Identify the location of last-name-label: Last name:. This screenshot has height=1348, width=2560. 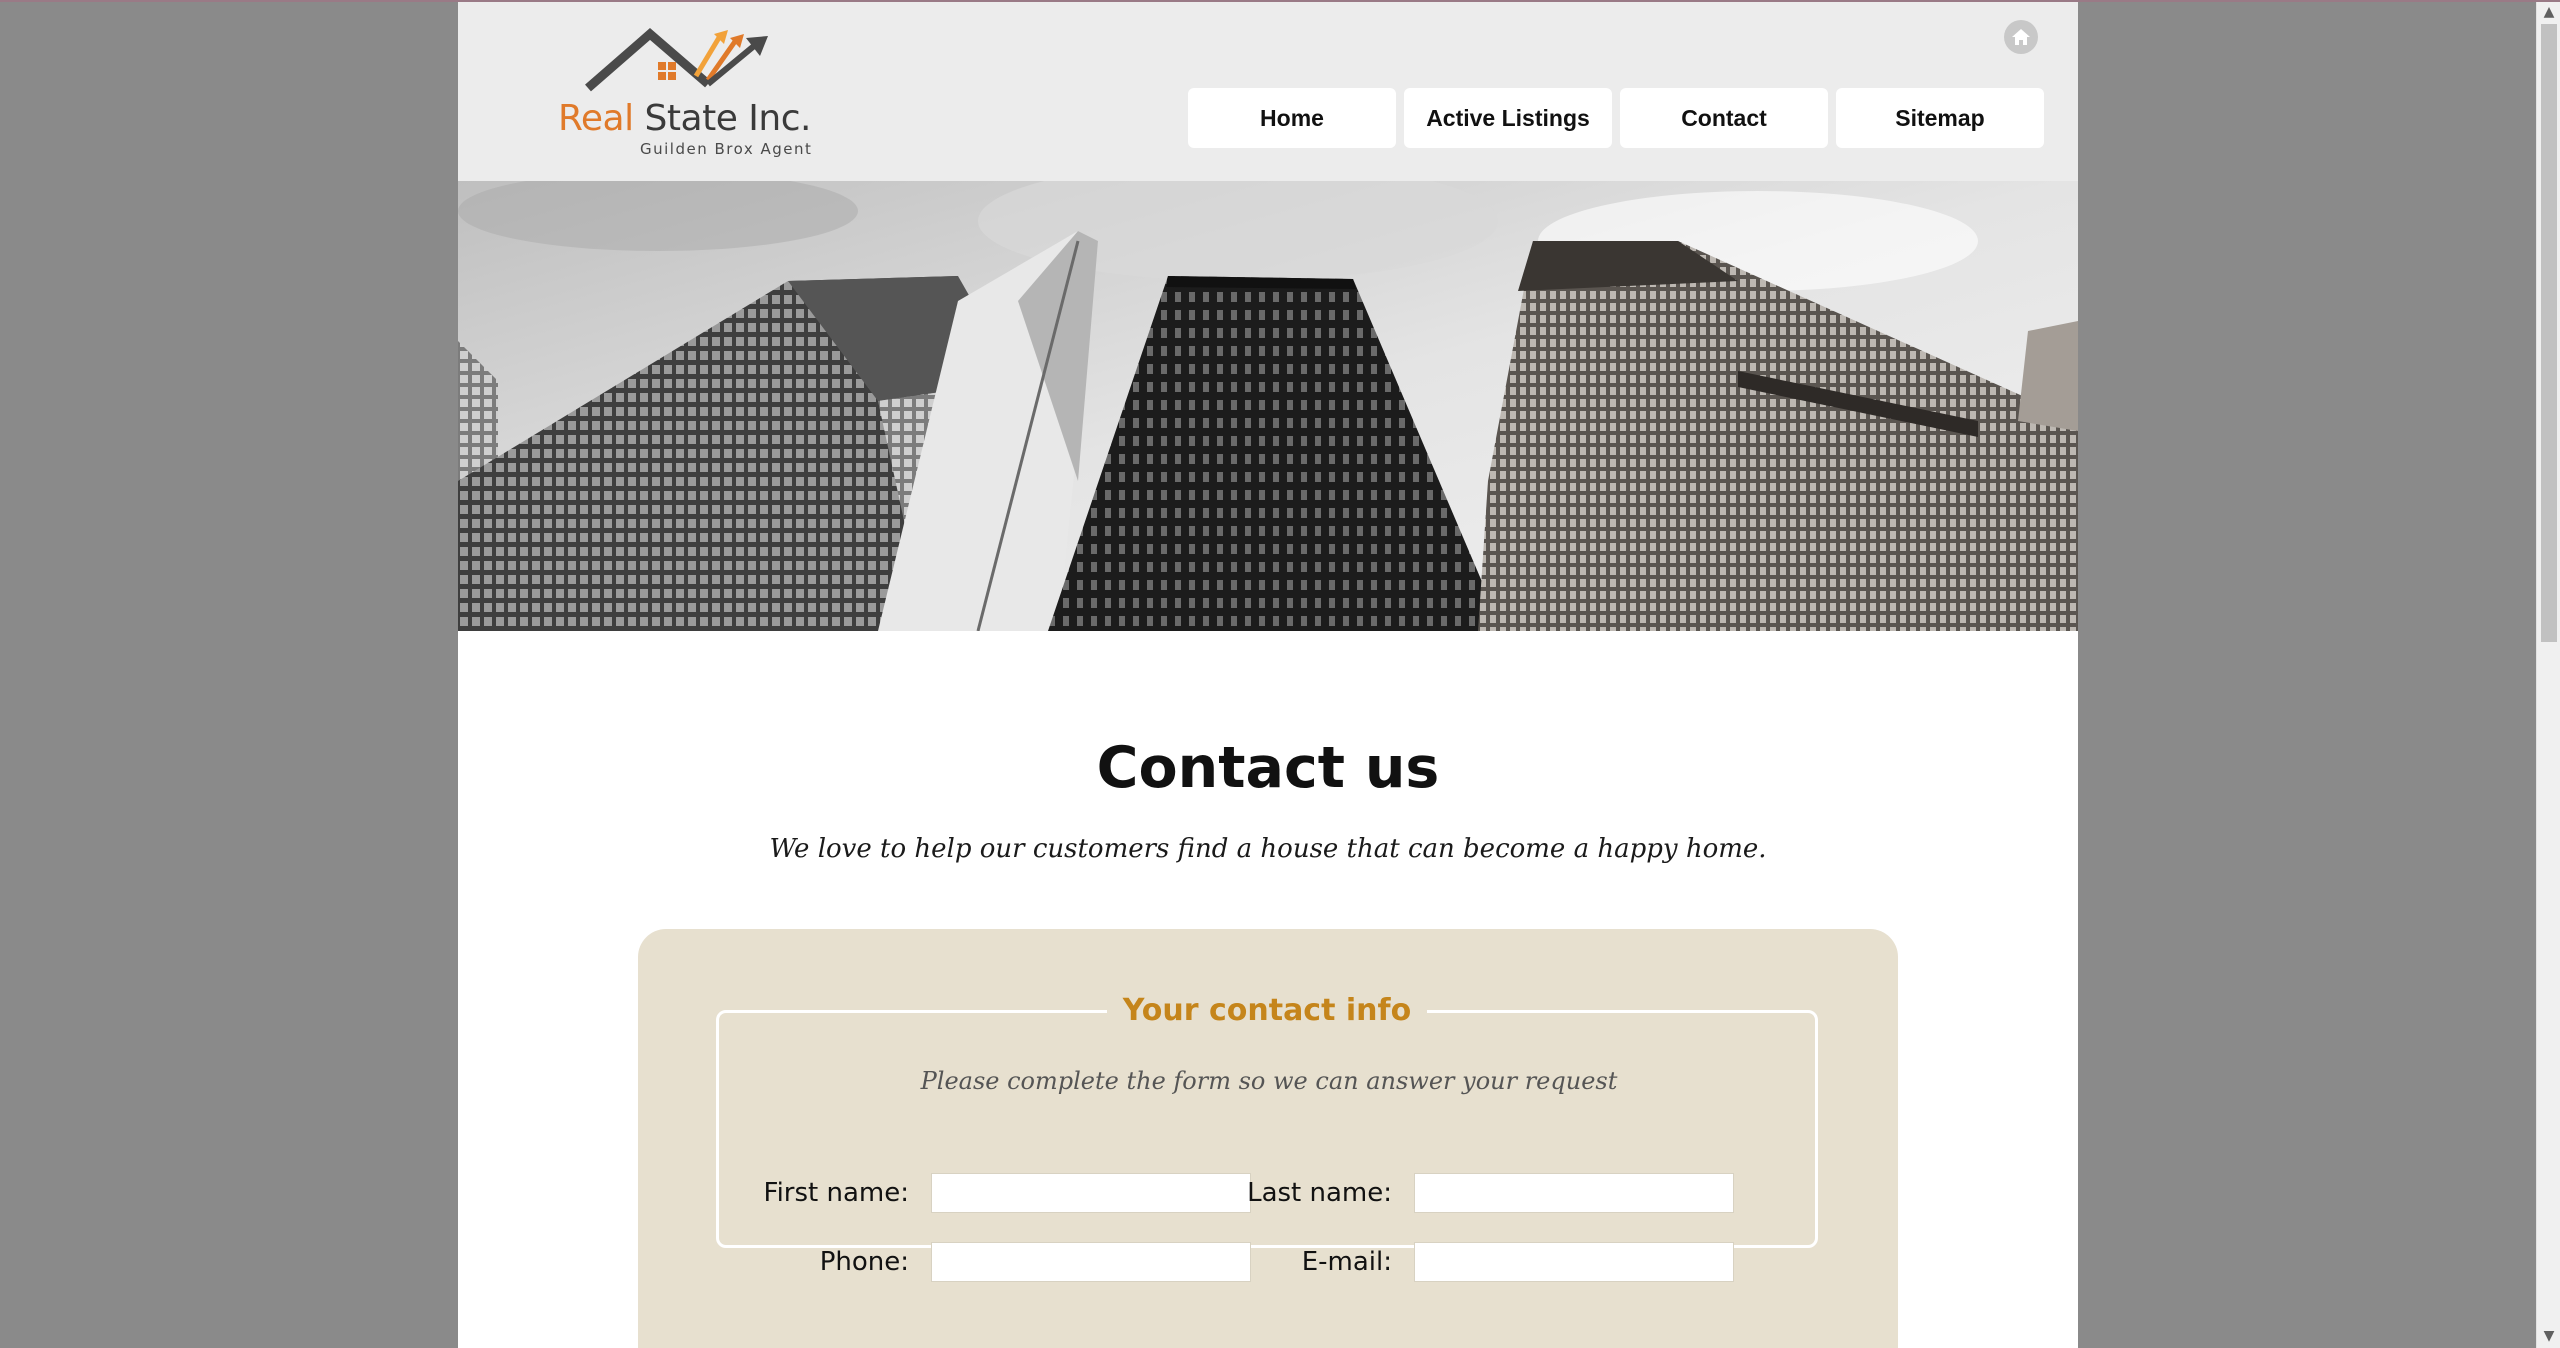
(1319, 1193).